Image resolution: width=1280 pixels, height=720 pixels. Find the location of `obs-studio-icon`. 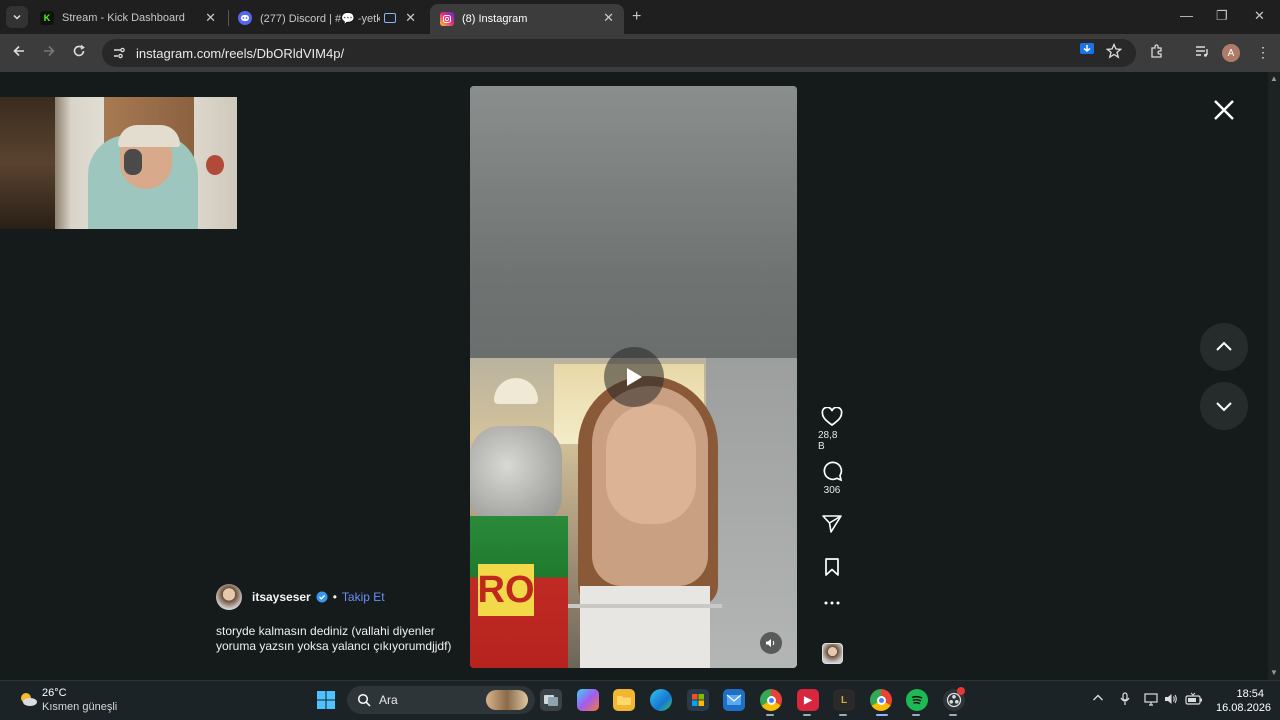

obs-studio-icon is located at coordinates (954, 699).